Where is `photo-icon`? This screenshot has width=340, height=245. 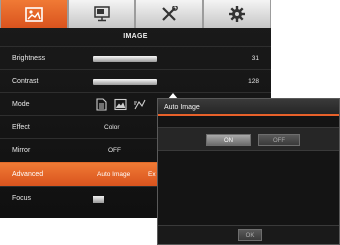
photo-icon is located at coordinates (120, 104).